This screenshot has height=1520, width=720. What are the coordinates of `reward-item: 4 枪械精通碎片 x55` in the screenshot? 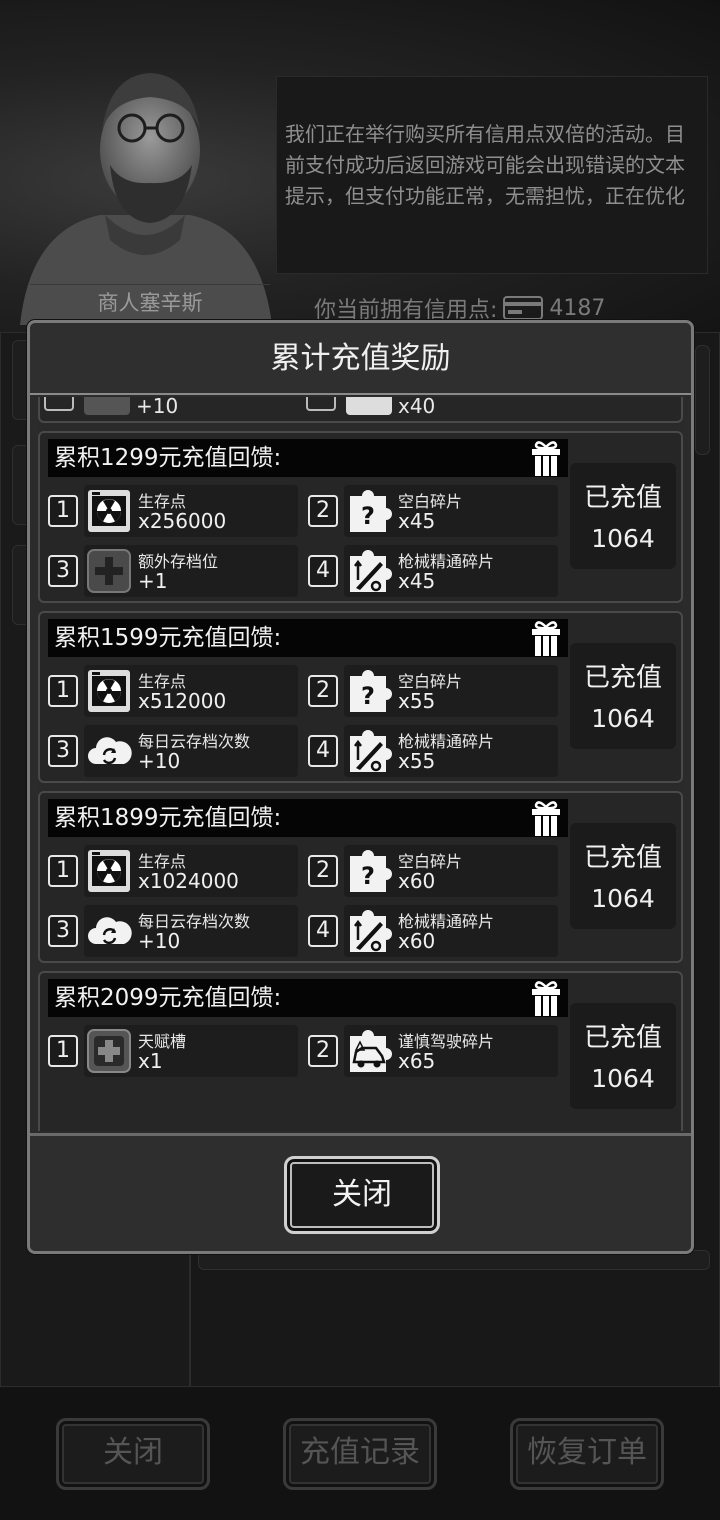 It's located at (436, 751).